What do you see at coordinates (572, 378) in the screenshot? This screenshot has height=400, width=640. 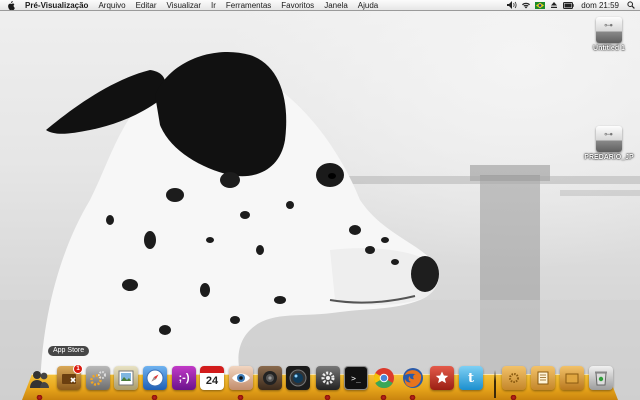 I see `downloads-folder-icon` at bounding box center [572, 378].